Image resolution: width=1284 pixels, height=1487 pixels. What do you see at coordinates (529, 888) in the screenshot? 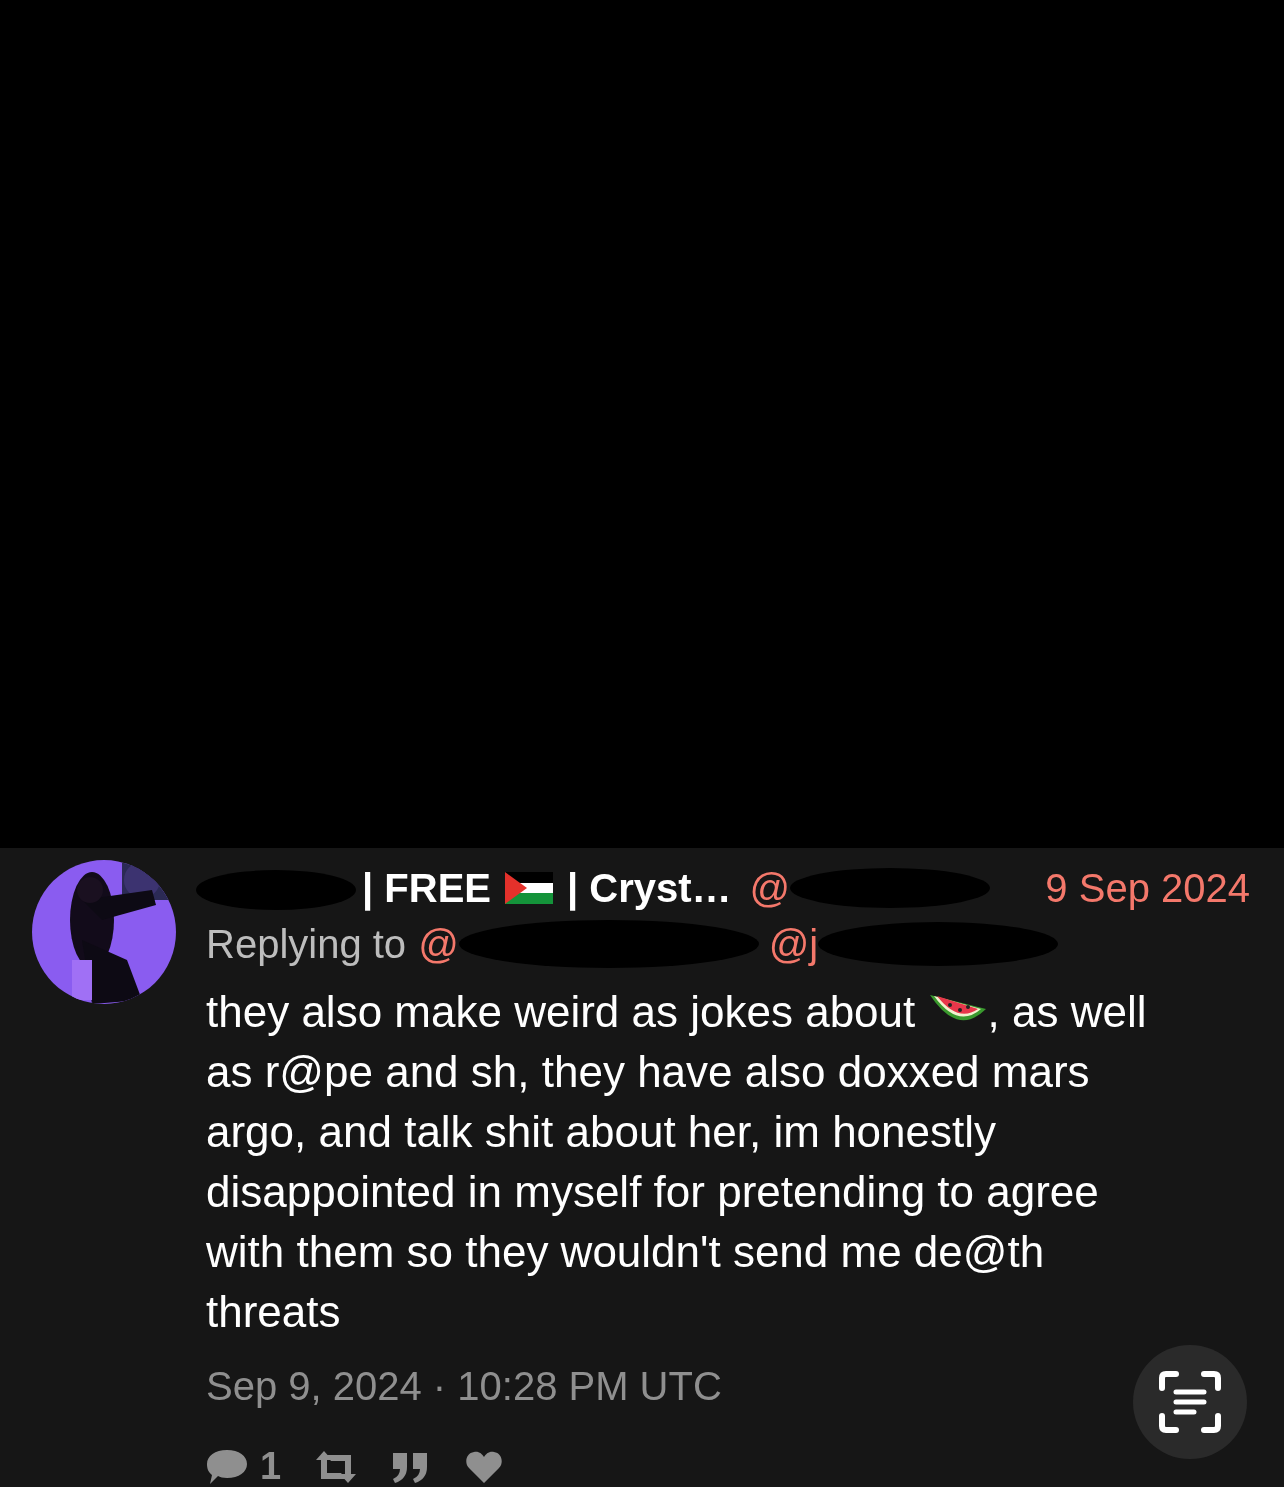
I see `flag-icon` at bounding box center [529, 888].